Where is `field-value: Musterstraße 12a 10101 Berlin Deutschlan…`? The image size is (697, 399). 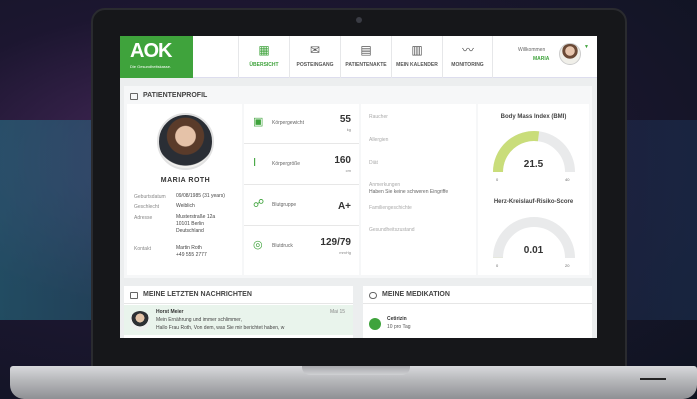
field-value: Musterstraße 12a 10101 Berlin Deutschlan… is located at coordinates (196, 224).